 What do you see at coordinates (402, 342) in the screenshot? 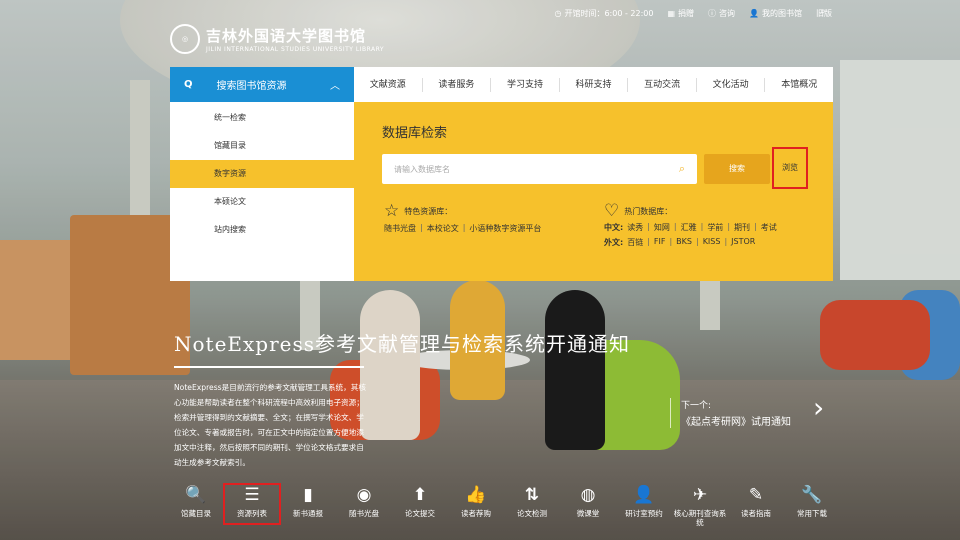
I see `news-headline: NoteExpress参考文献管理与检索系统开通通知` at bounding box center [402, 342].